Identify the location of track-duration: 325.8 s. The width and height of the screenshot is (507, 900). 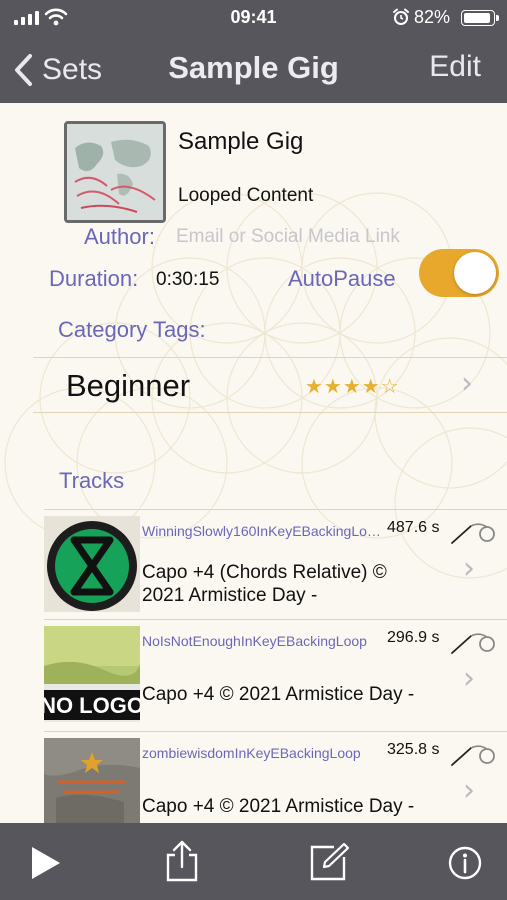
(413, 749).